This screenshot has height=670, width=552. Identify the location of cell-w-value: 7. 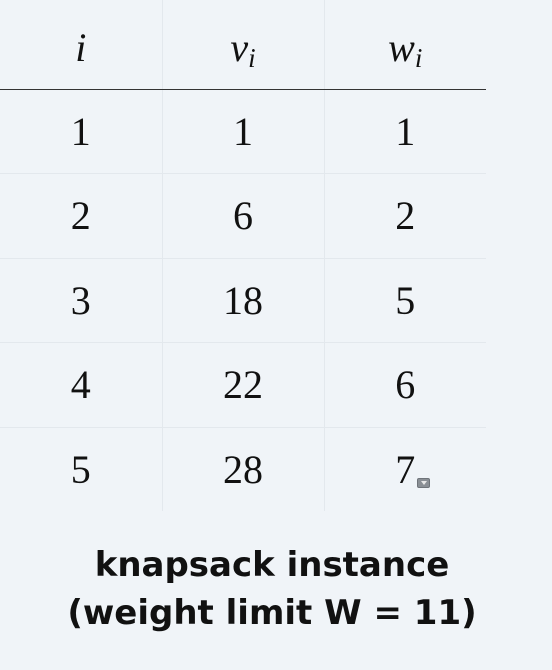
(405, 469).